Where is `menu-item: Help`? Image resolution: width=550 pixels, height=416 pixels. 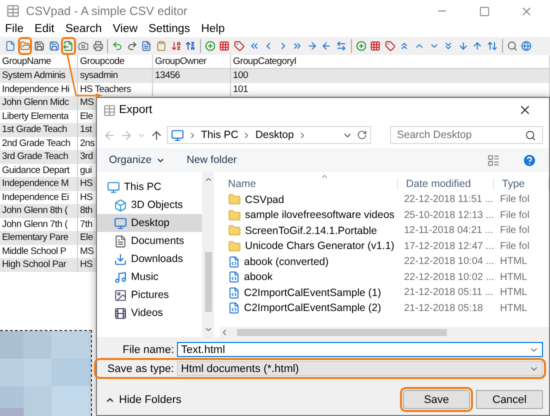 menu-item: Help is located at coordinates (213, 29).